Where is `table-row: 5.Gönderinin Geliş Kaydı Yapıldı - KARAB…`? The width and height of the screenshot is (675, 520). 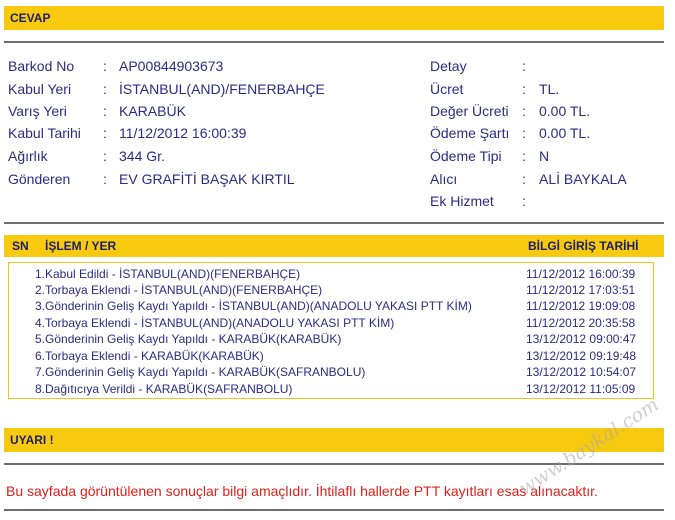
table-row: 5.Gönderinin Geliş Kaydı Yapıldı - KARAB… is located at coordinates (331, 340).